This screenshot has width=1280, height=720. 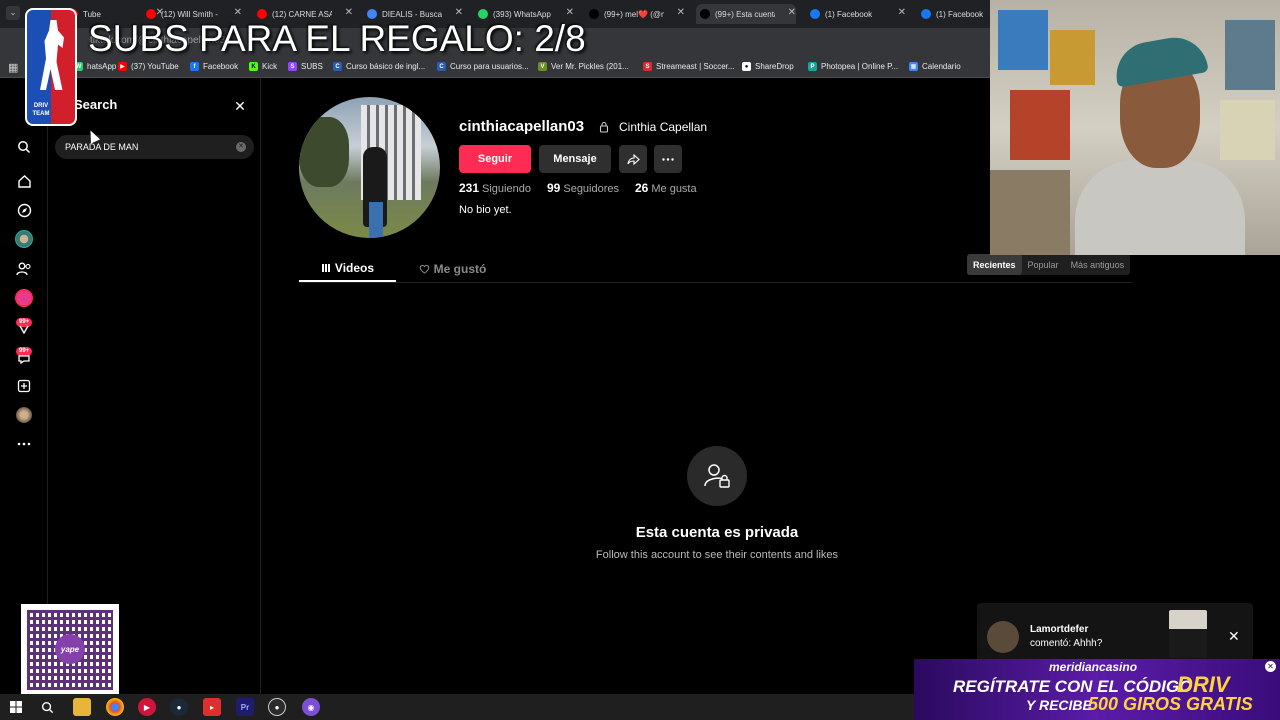 What do you see at coordinates (270, 66) in the screenshot?
I see `bookmark-label: Kick` at bounding box center [270, 66].